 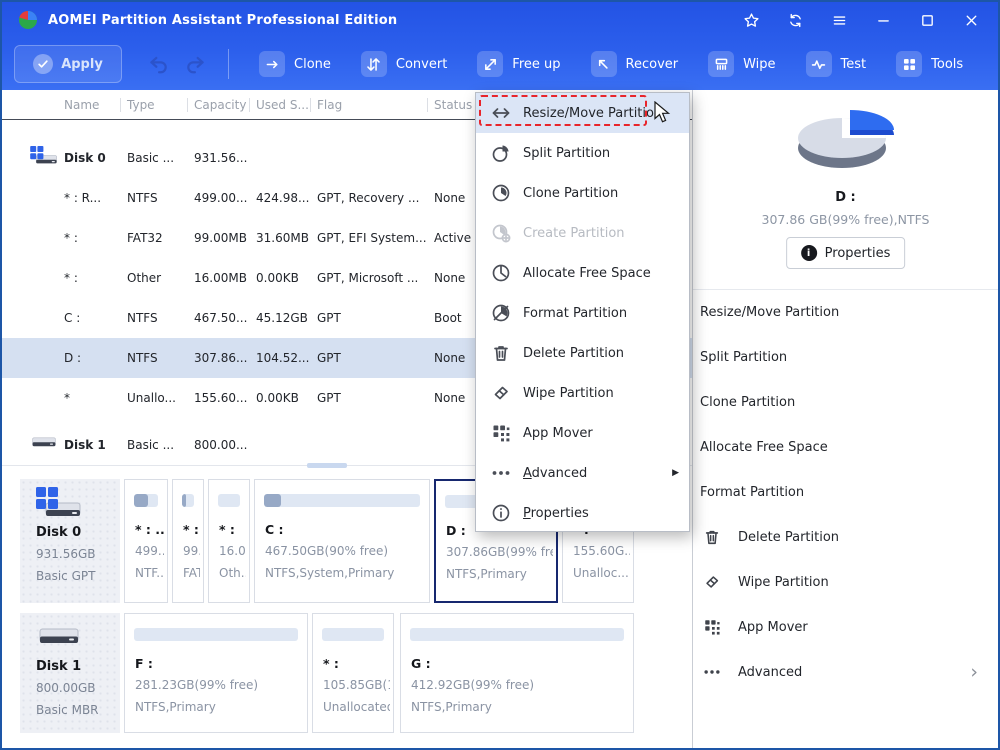 What do you see at coordinates (158, 64) in the screenshot?
I see `undo-button` at bounding box center [158, 64].